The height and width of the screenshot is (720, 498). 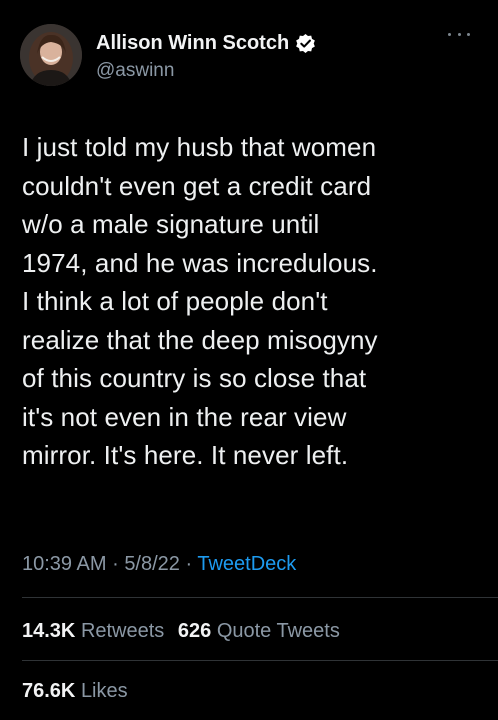 I want to click on tweet-time: 10:39 AM, so click(x=64, y=564).